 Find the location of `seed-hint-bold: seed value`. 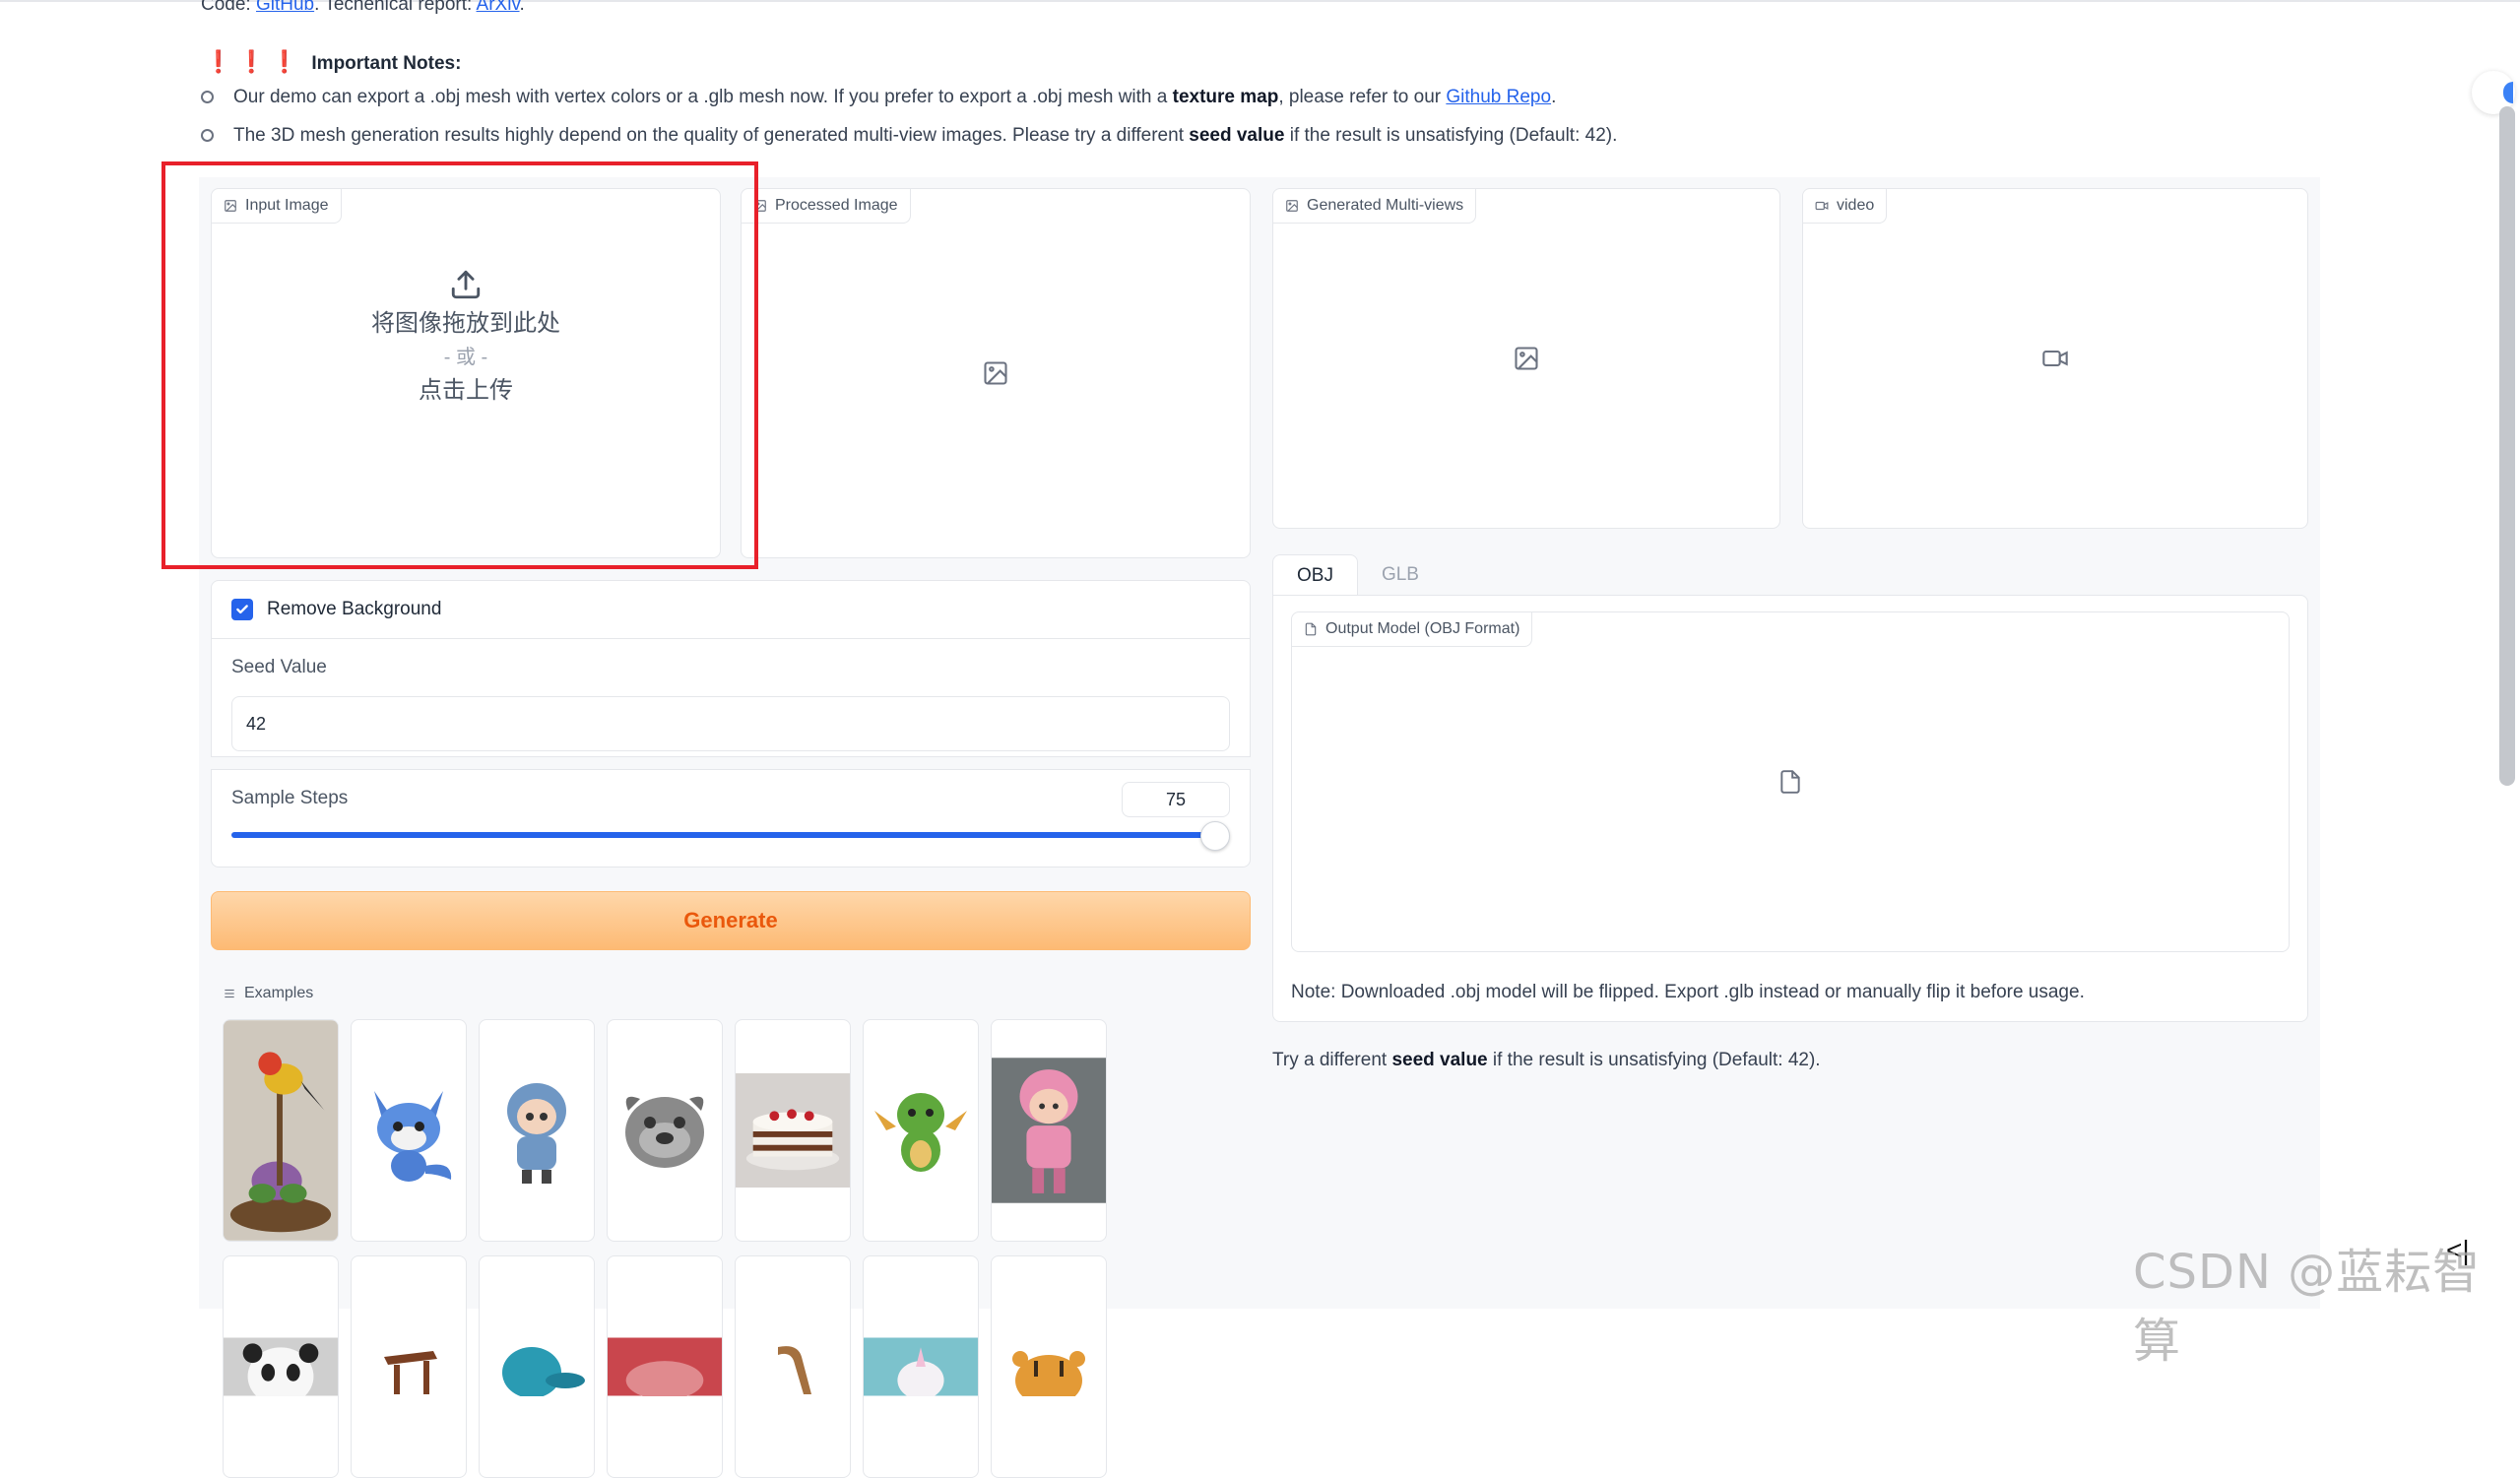

seed-hint-bold: seed value is located at coordinates (1439, 1060).